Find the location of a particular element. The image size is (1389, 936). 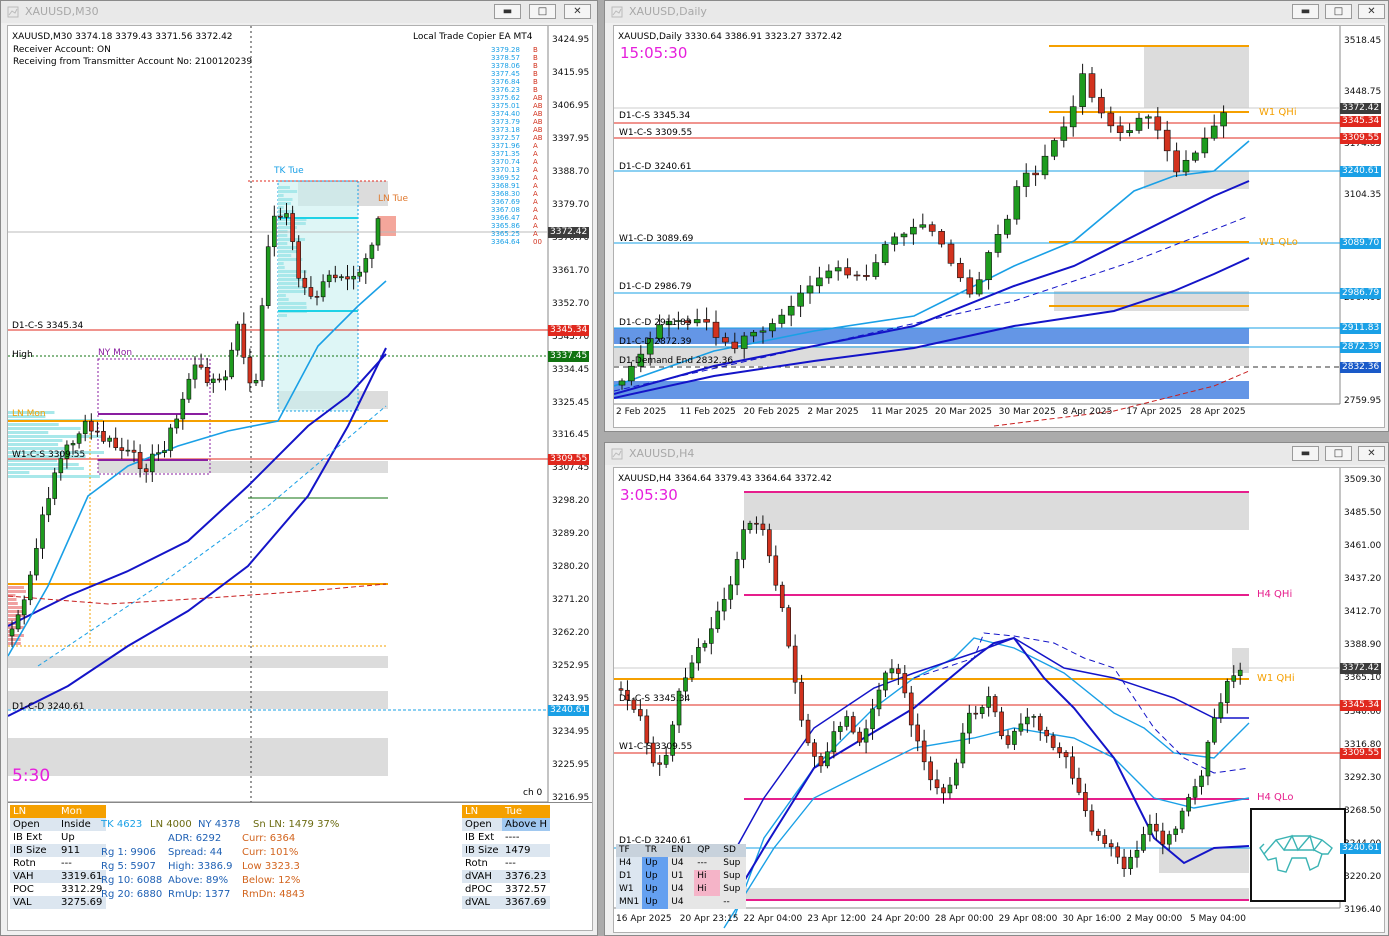

stats-cell: POC is located at coordinates (34, 889).